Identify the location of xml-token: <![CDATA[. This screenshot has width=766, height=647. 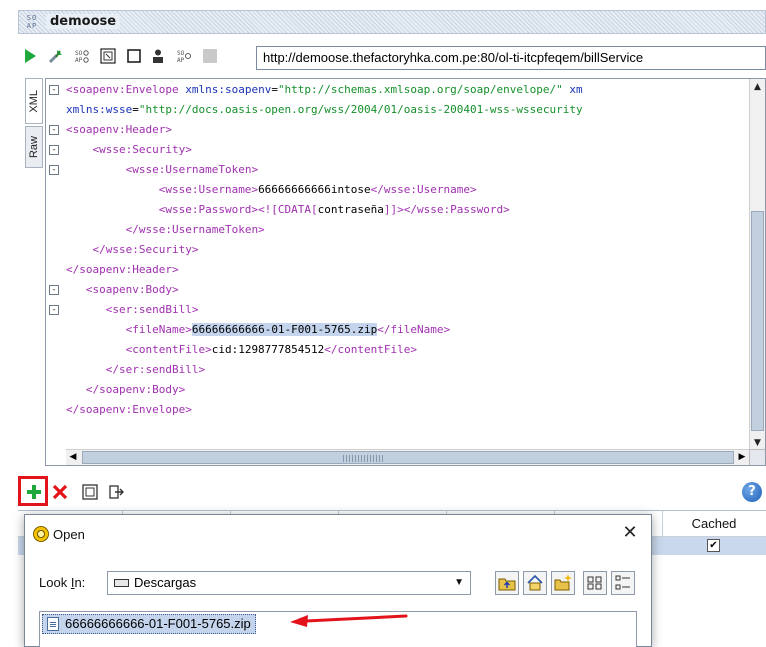
(288, 209).